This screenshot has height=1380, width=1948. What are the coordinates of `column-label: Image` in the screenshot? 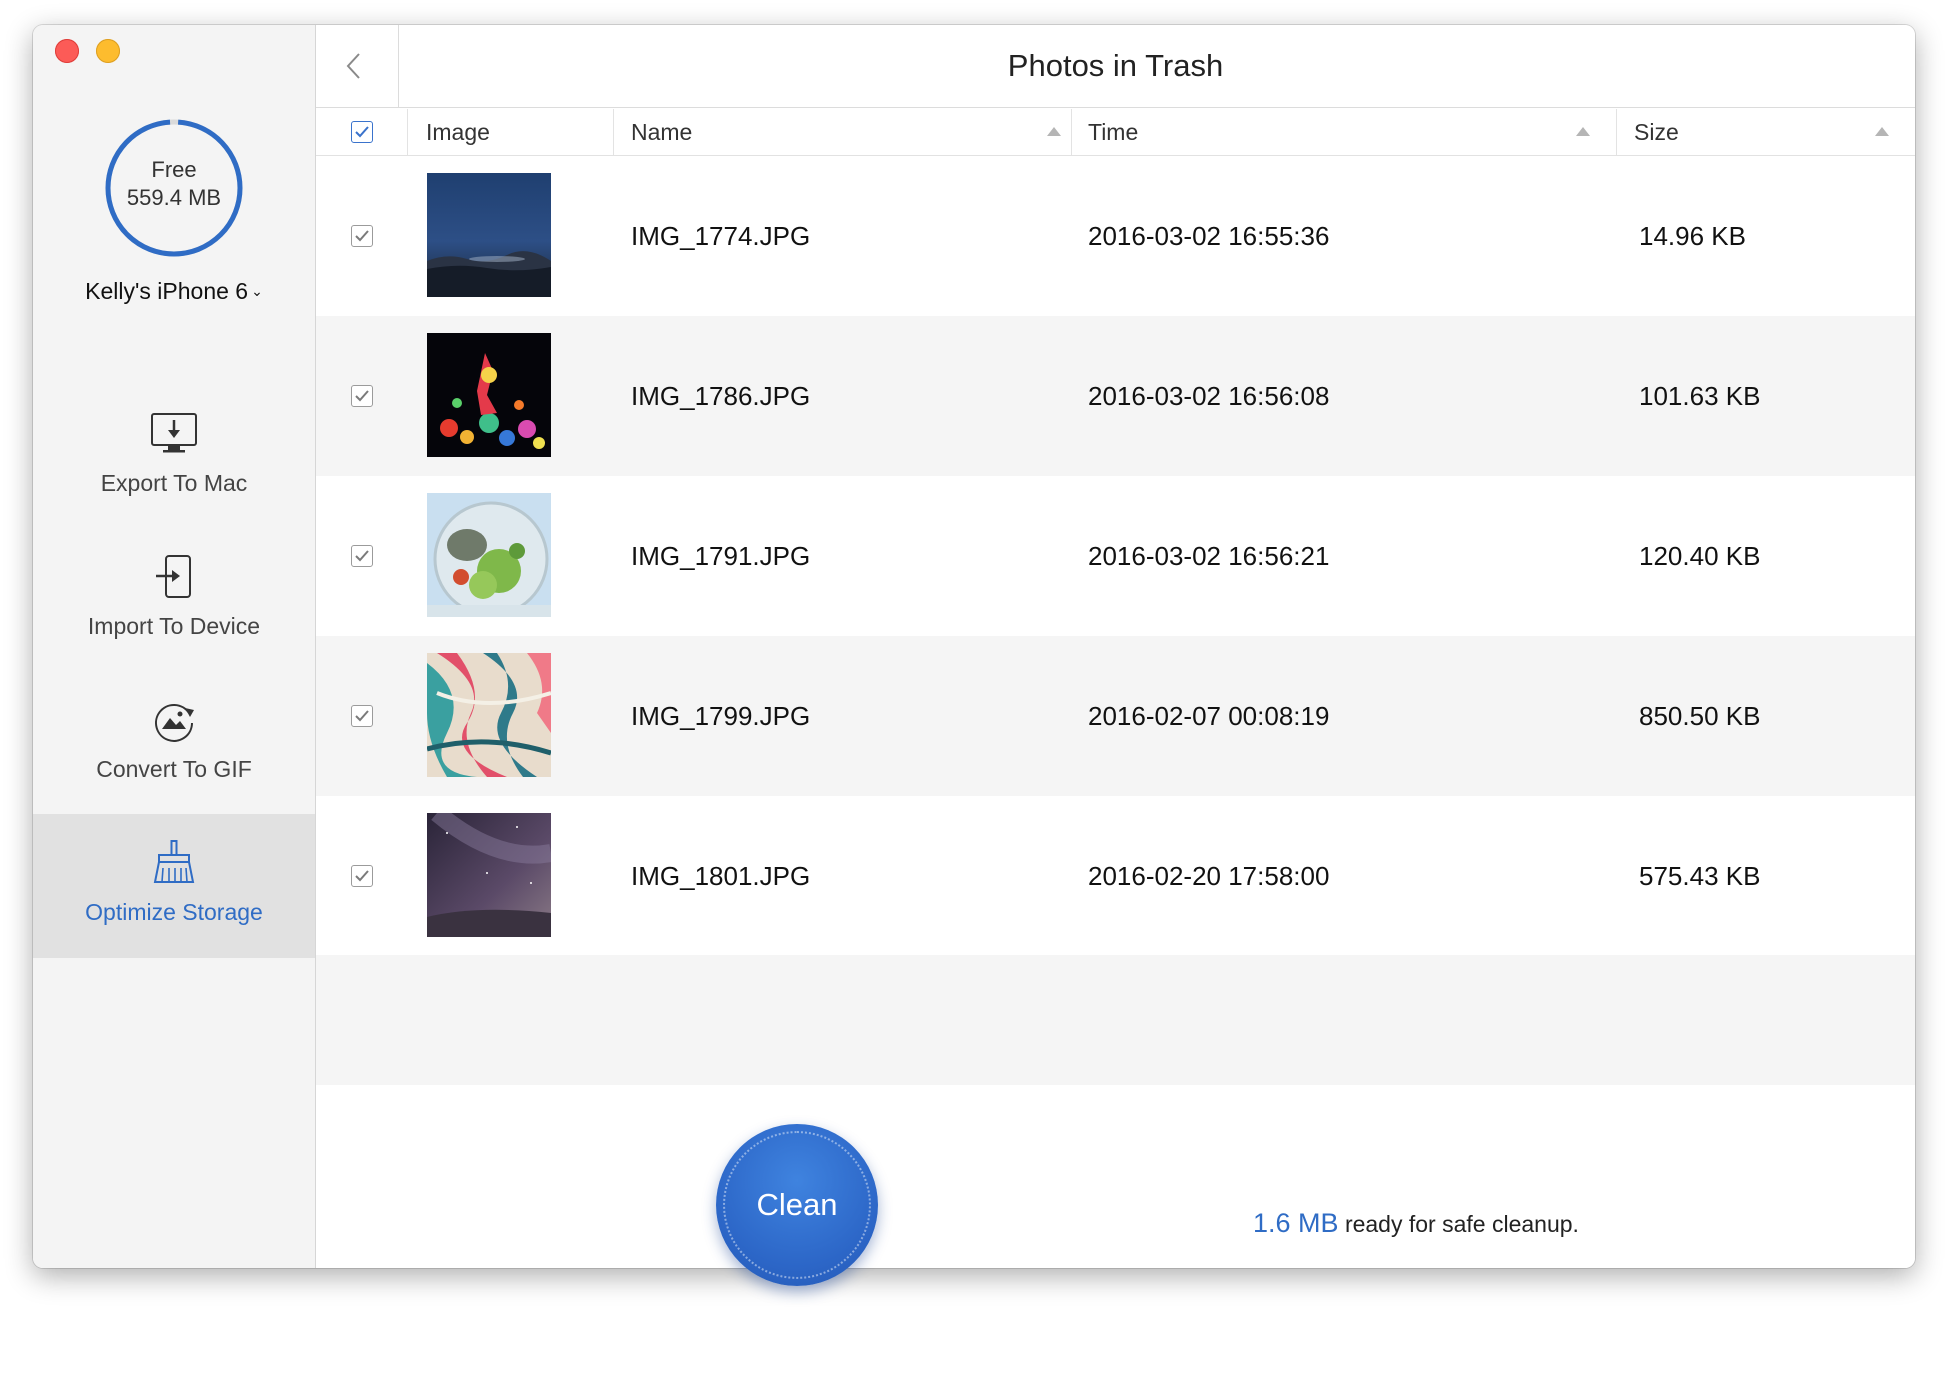 It's located at (458, 132).